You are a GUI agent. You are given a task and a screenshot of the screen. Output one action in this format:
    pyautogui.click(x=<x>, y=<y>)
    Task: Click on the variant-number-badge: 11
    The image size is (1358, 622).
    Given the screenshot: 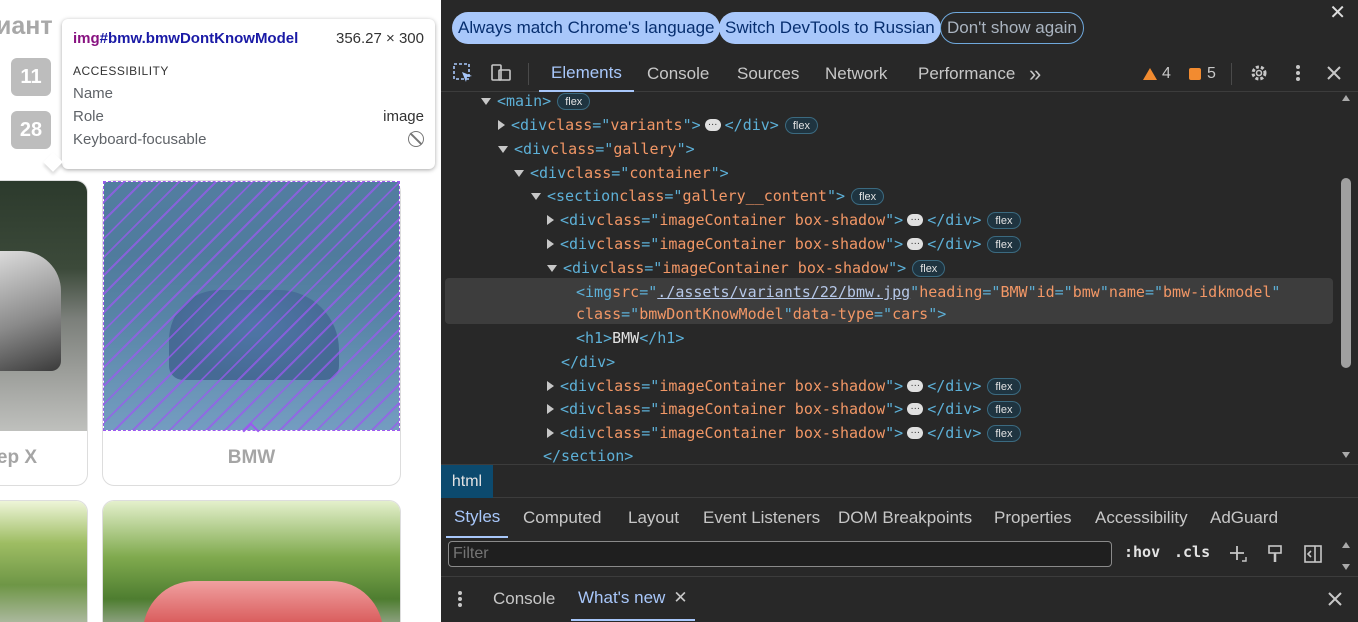 What is the action you would take?
    pyautogui.click(x=31, y=77)
    